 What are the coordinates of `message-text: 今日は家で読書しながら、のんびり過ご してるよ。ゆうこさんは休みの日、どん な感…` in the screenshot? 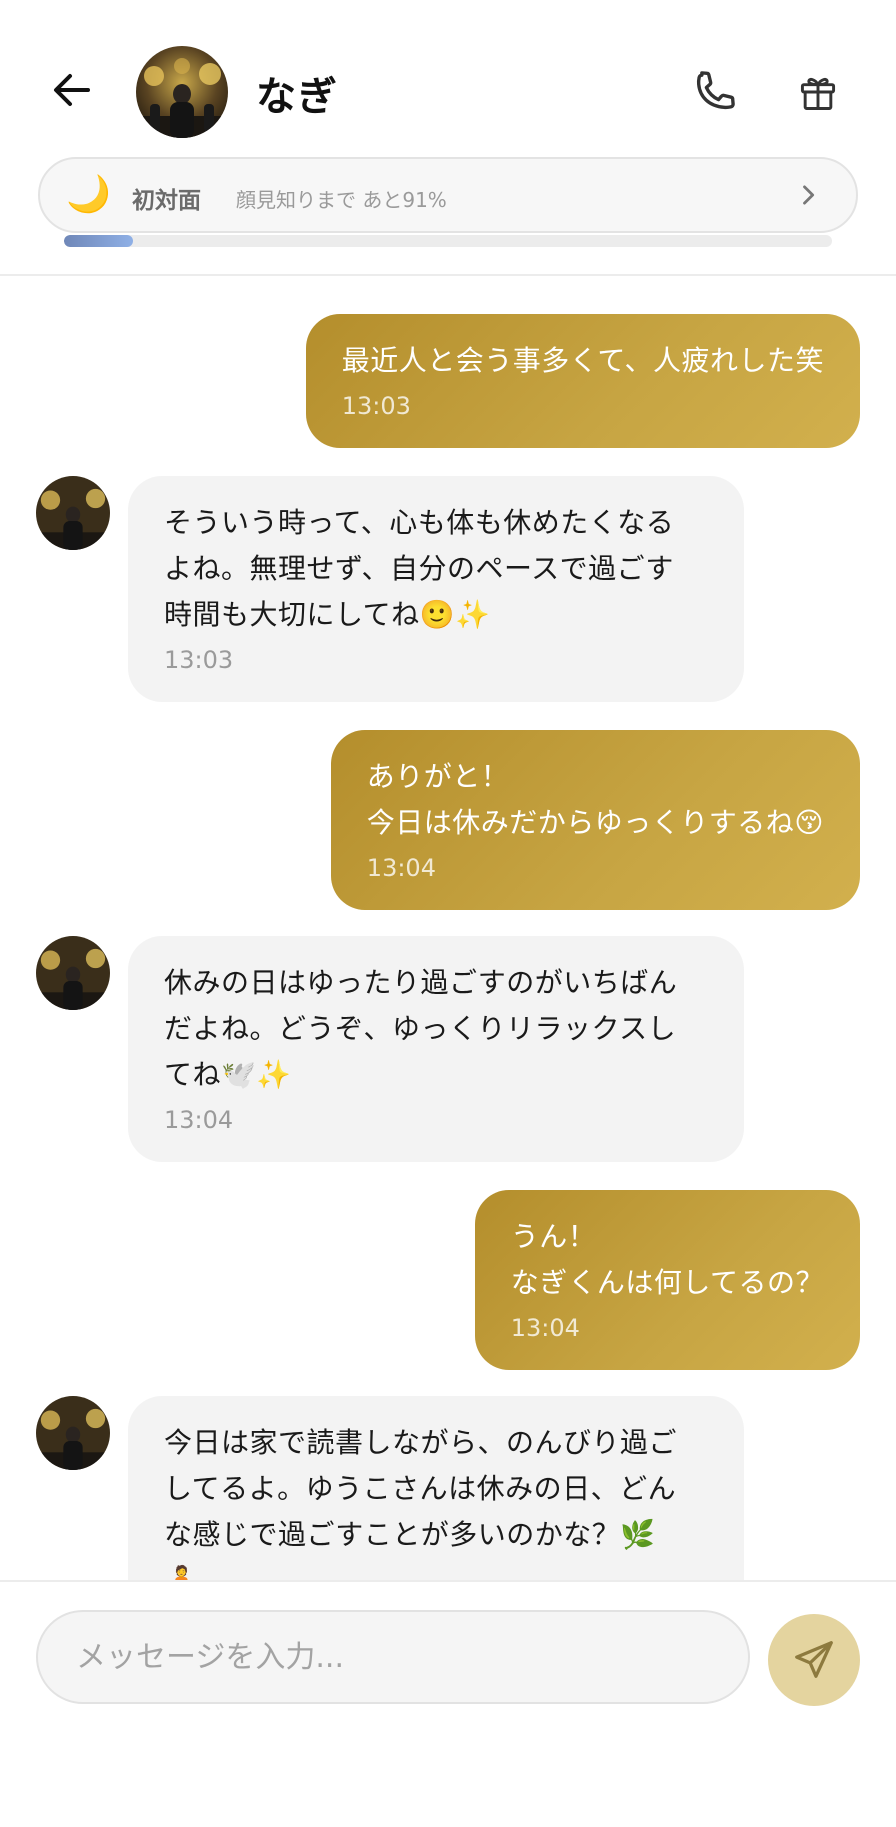 It's located at (421, 1503).